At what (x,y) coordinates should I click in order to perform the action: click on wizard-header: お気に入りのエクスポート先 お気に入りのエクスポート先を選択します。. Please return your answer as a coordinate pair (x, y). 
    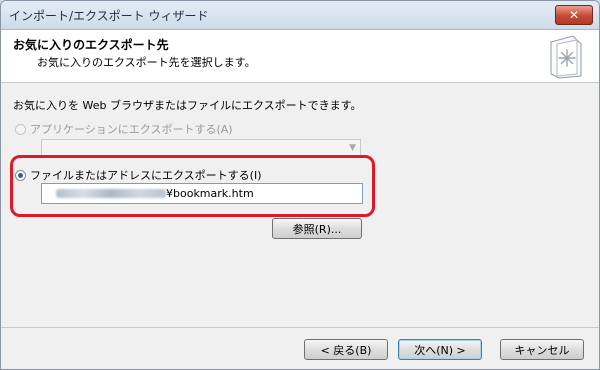
    Looking at the image, I should click on (300, 56).